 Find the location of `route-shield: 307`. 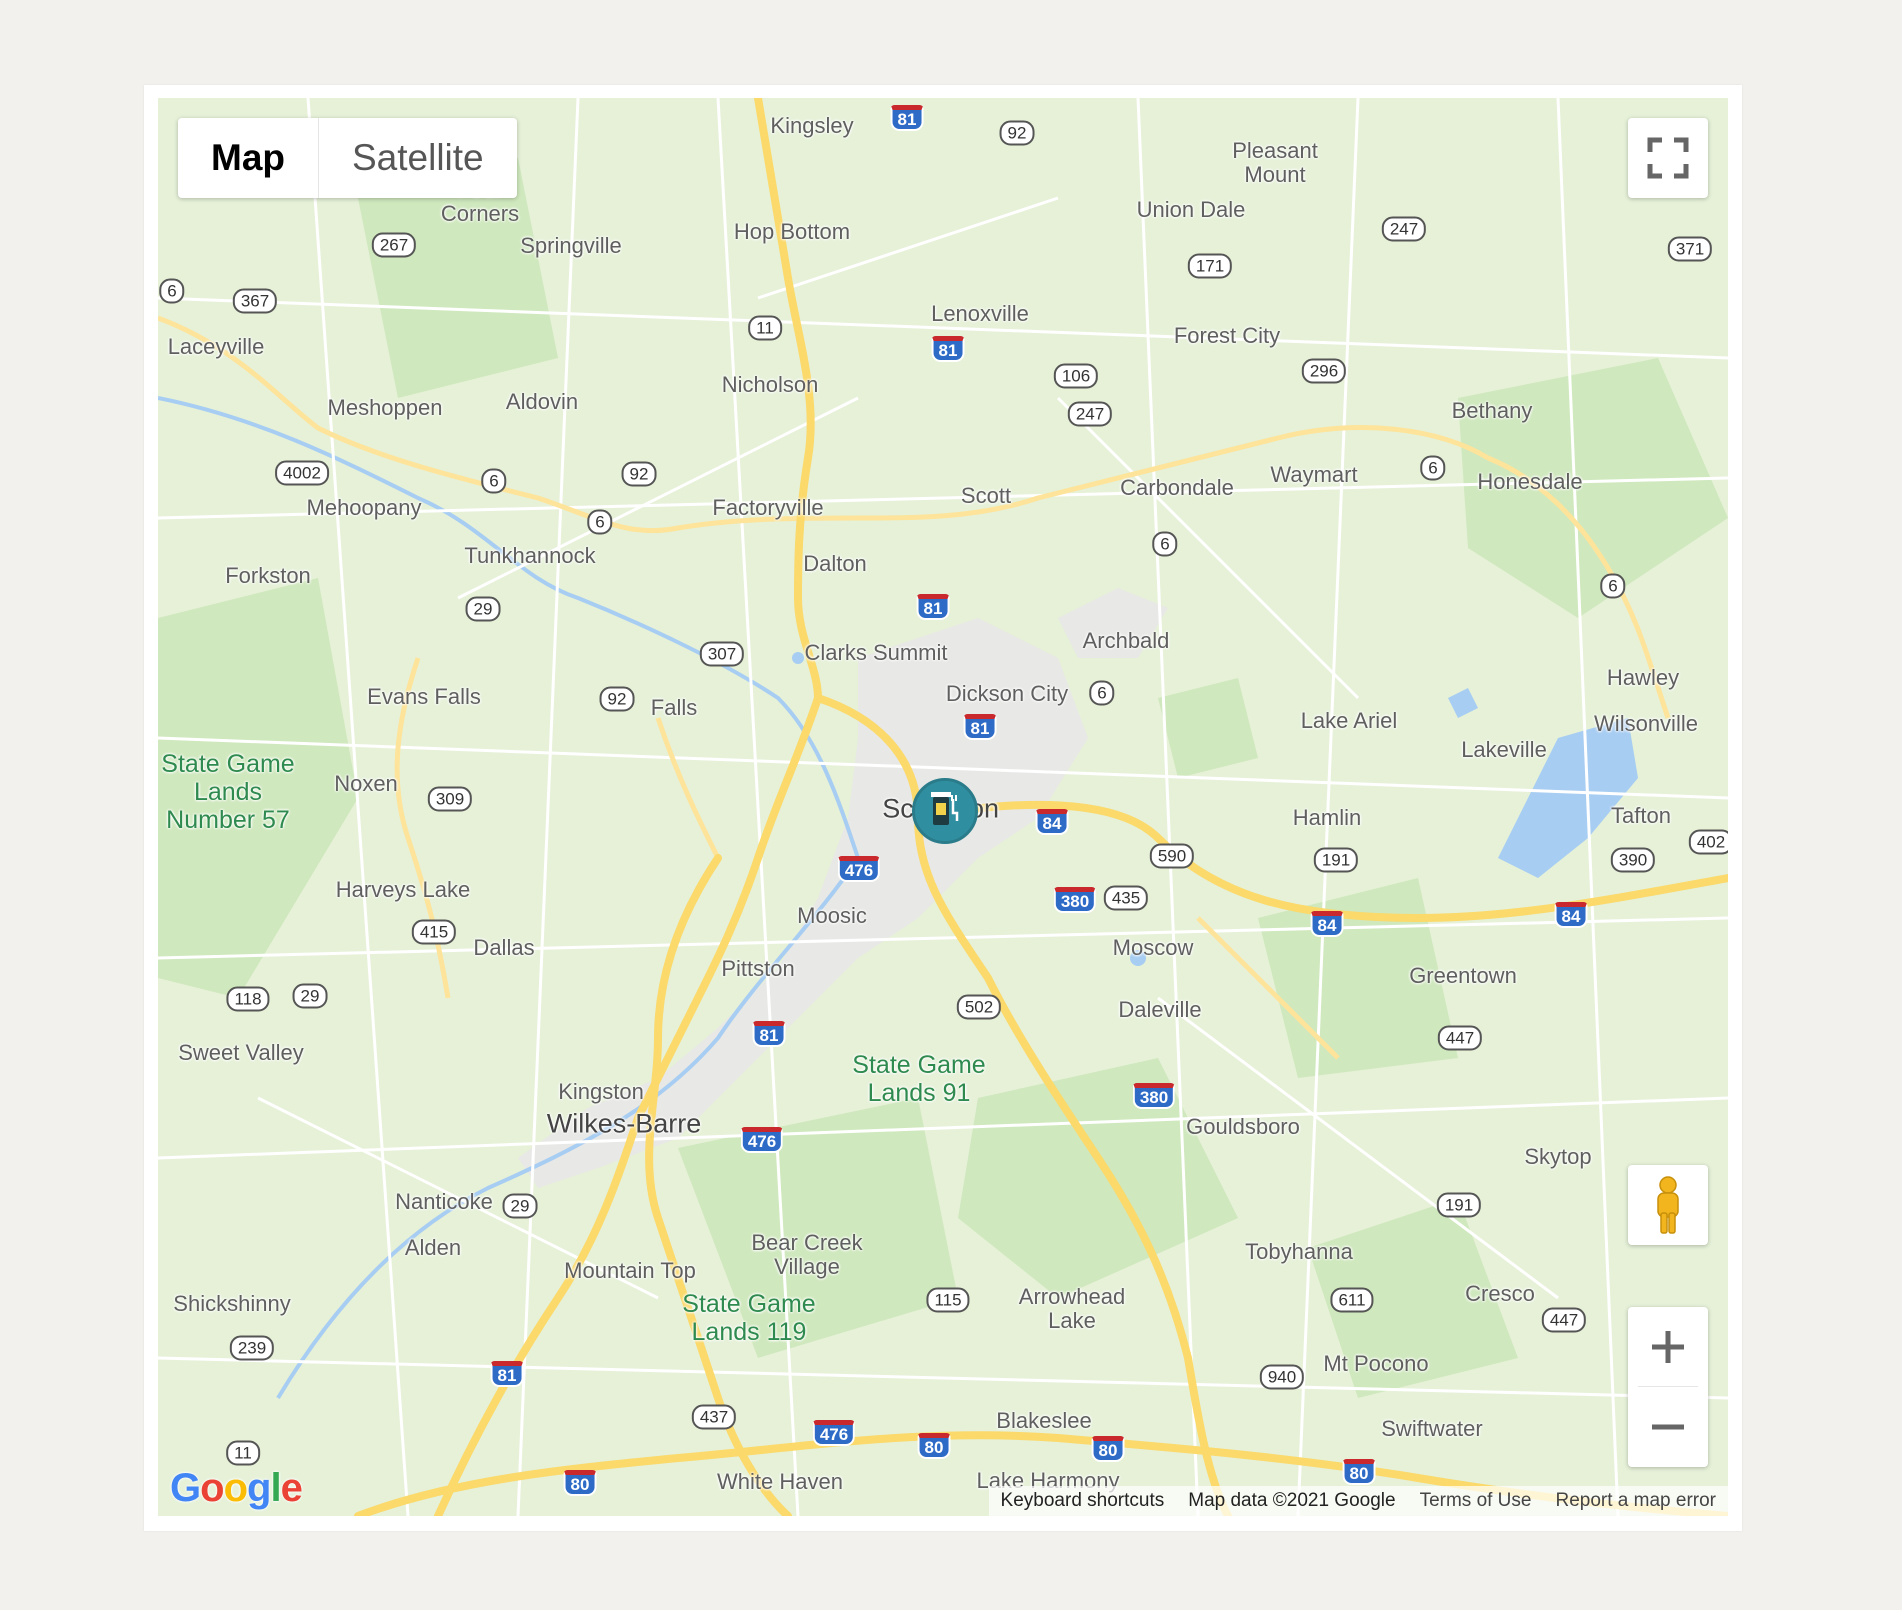

route-shield: 307 is located at coordinates (722, 654).